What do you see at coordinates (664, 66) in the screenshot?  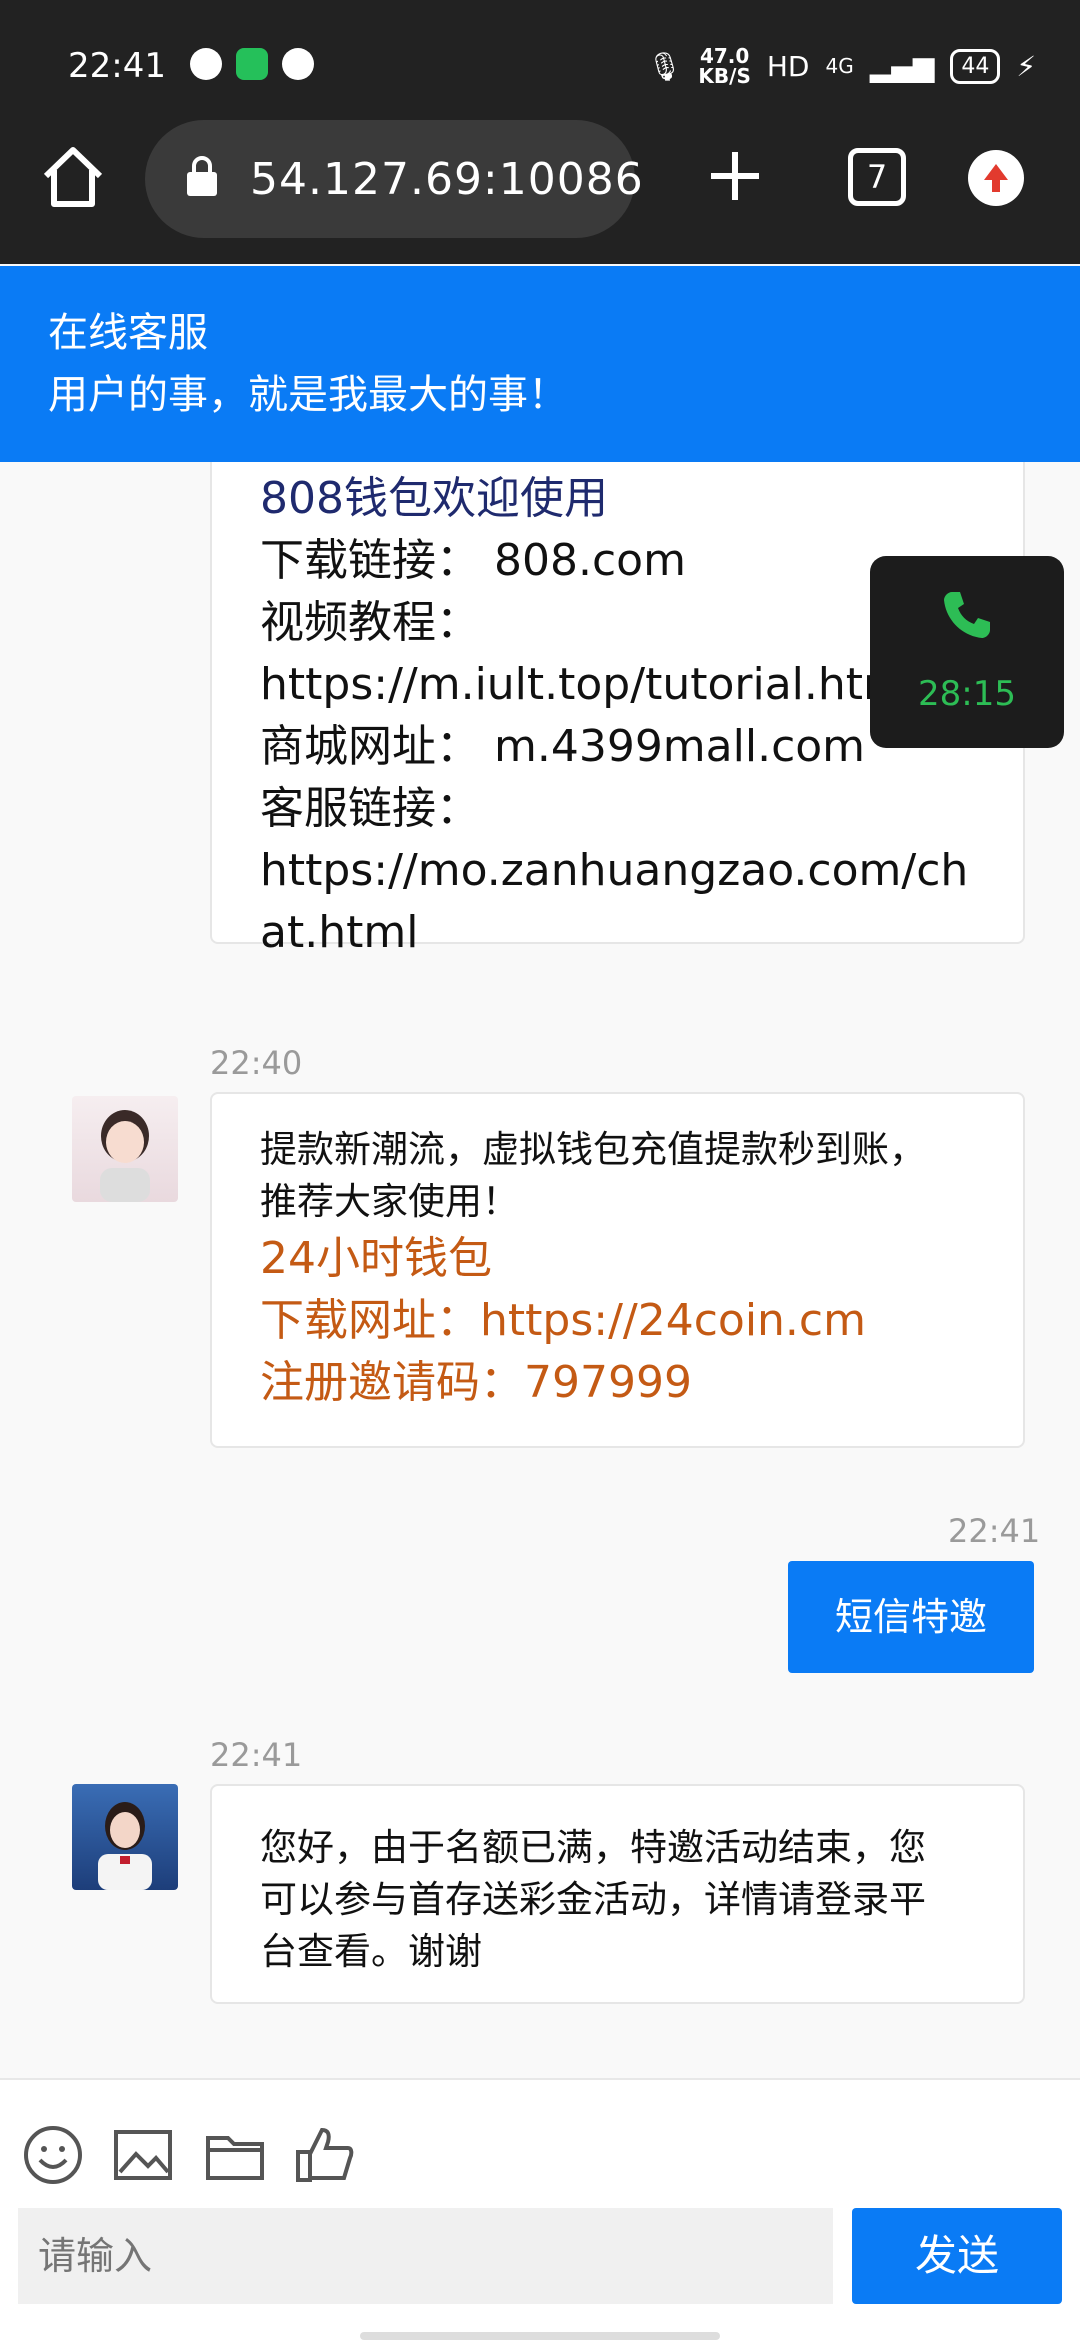 I see `microphone-icon: 🎙` at bounding box center [664, 66].